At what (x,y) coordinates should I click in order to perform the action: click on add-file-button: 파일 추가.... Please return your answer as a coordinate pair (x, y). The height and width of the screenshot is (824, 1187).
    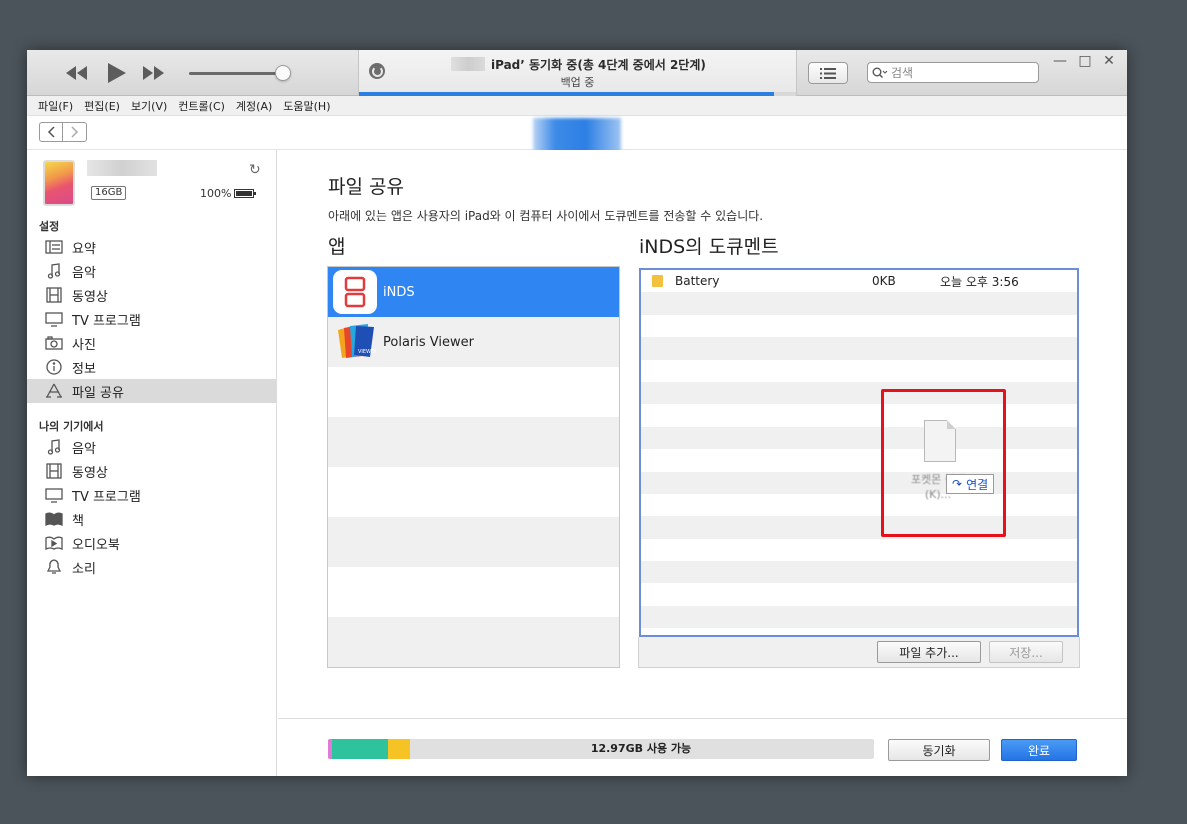
    Looking at the image, I should click on (929, 652).